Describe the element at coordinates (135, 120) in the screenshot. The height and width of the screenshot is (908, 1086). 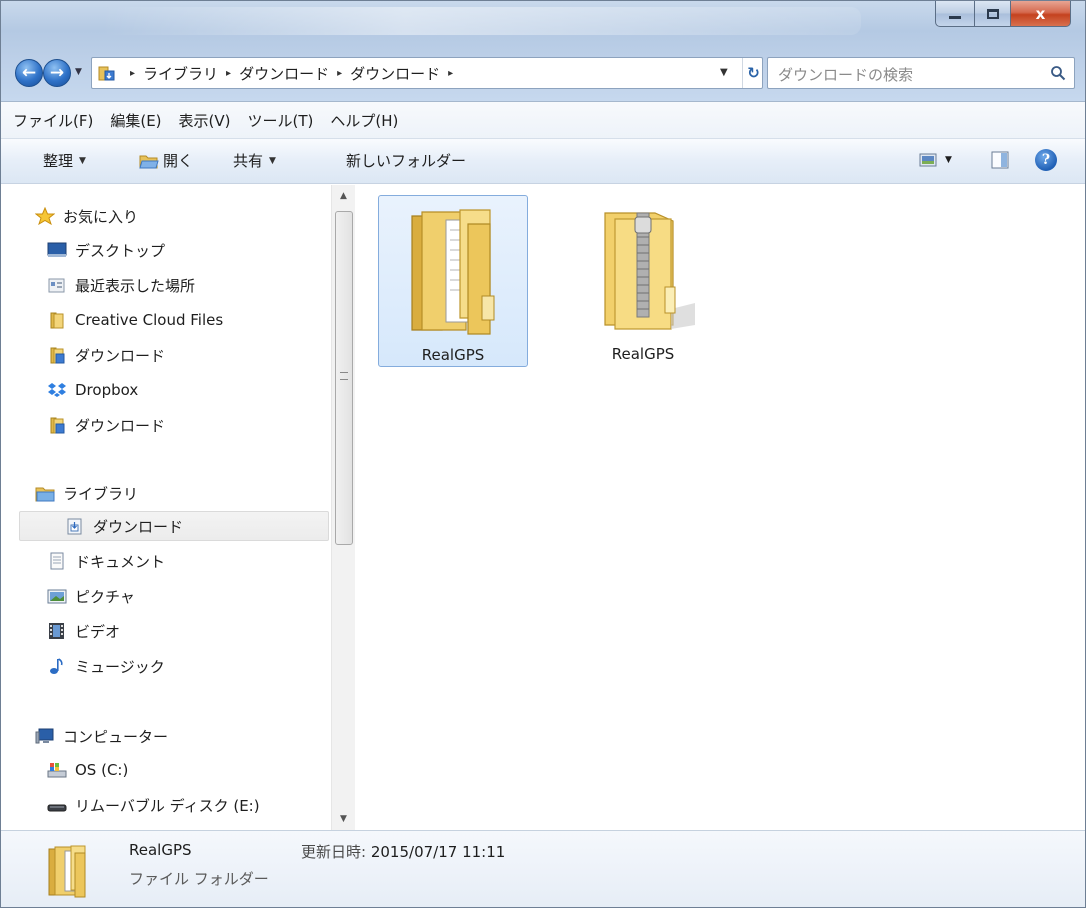
I see `menu-edit: 編集(E)` at that location.